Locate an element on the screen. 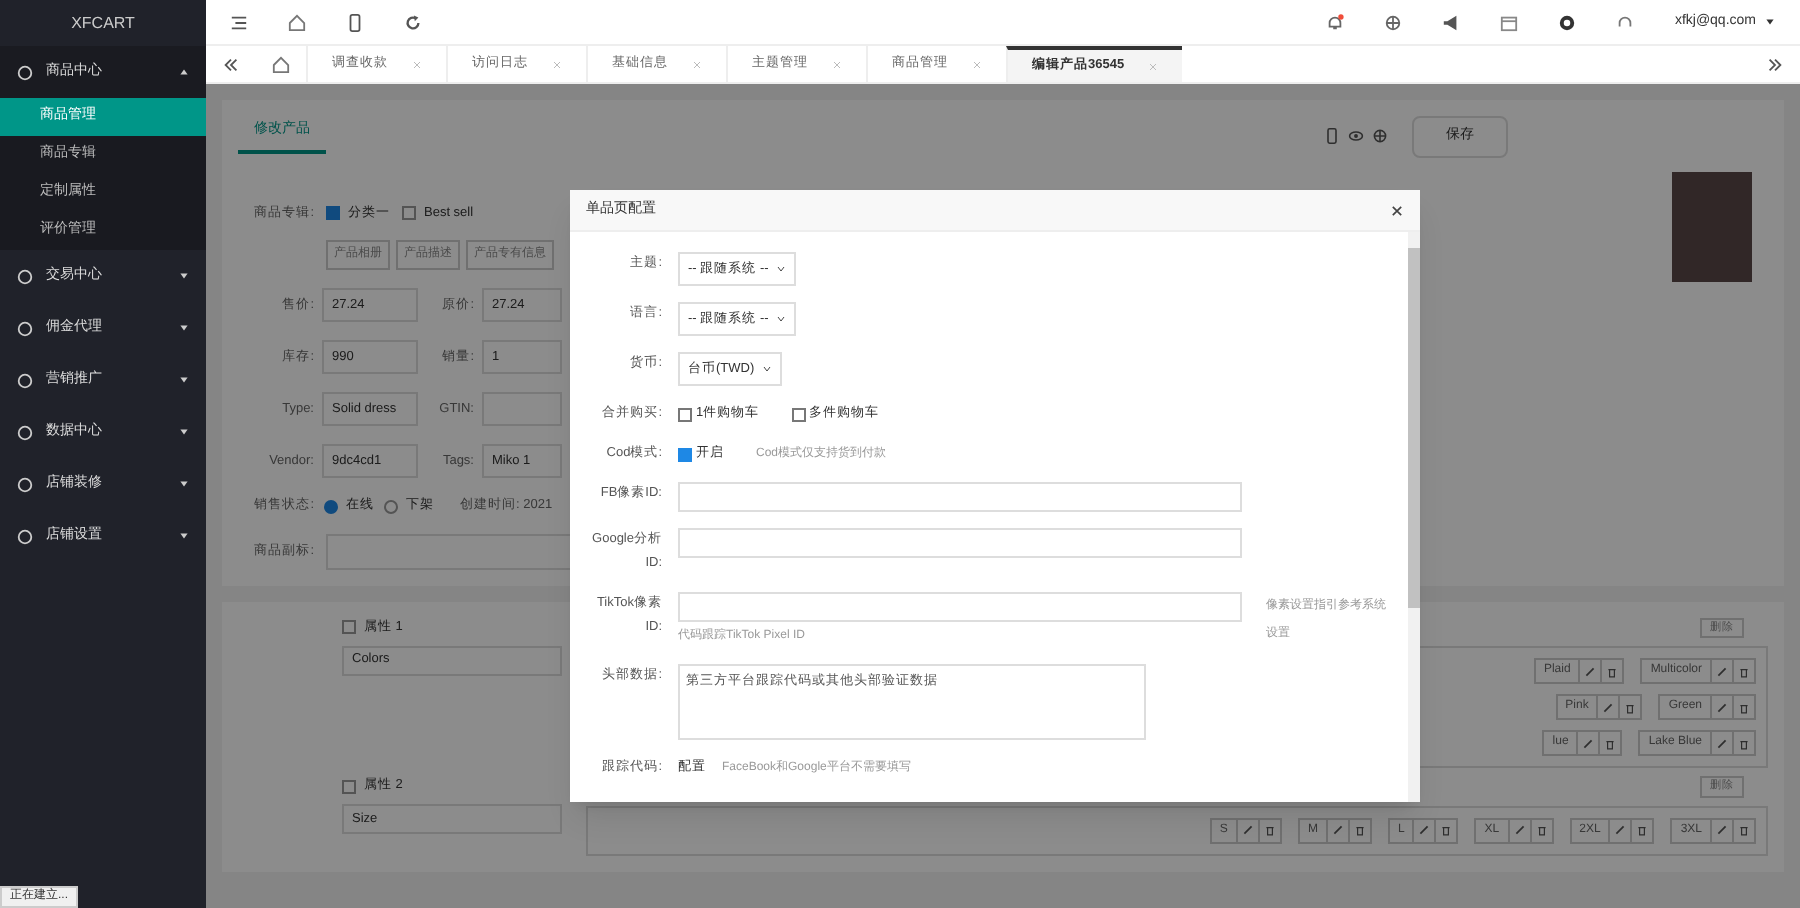  theme-icon is located at coordinates (1567, 22).